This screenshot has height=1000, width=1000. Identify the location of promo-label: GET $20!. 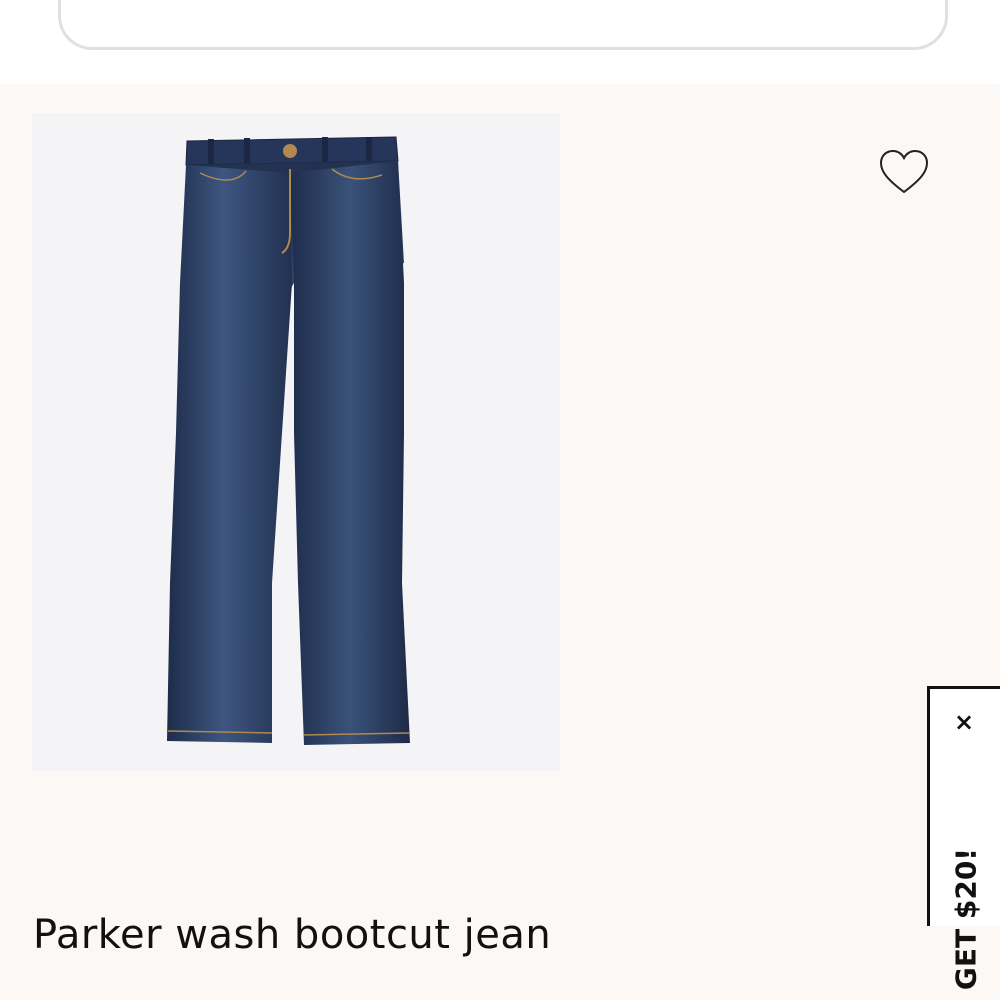
(966, 919).